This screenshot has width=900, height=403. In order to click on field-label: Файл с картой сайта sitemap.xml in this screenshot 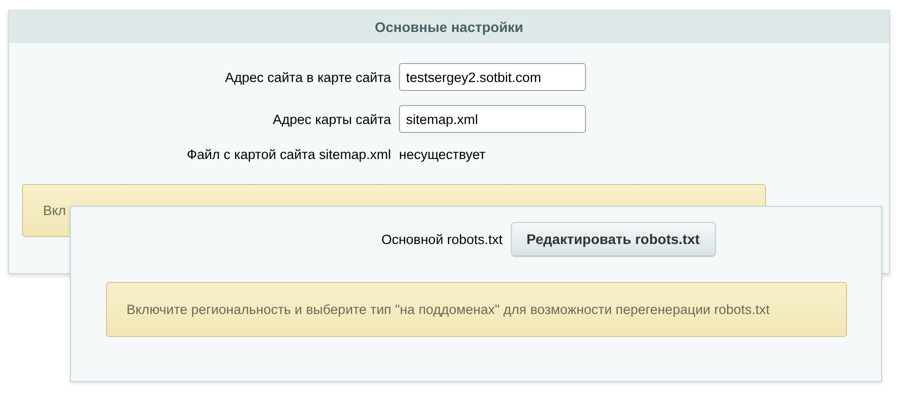, I will do `click(288, 154)`.